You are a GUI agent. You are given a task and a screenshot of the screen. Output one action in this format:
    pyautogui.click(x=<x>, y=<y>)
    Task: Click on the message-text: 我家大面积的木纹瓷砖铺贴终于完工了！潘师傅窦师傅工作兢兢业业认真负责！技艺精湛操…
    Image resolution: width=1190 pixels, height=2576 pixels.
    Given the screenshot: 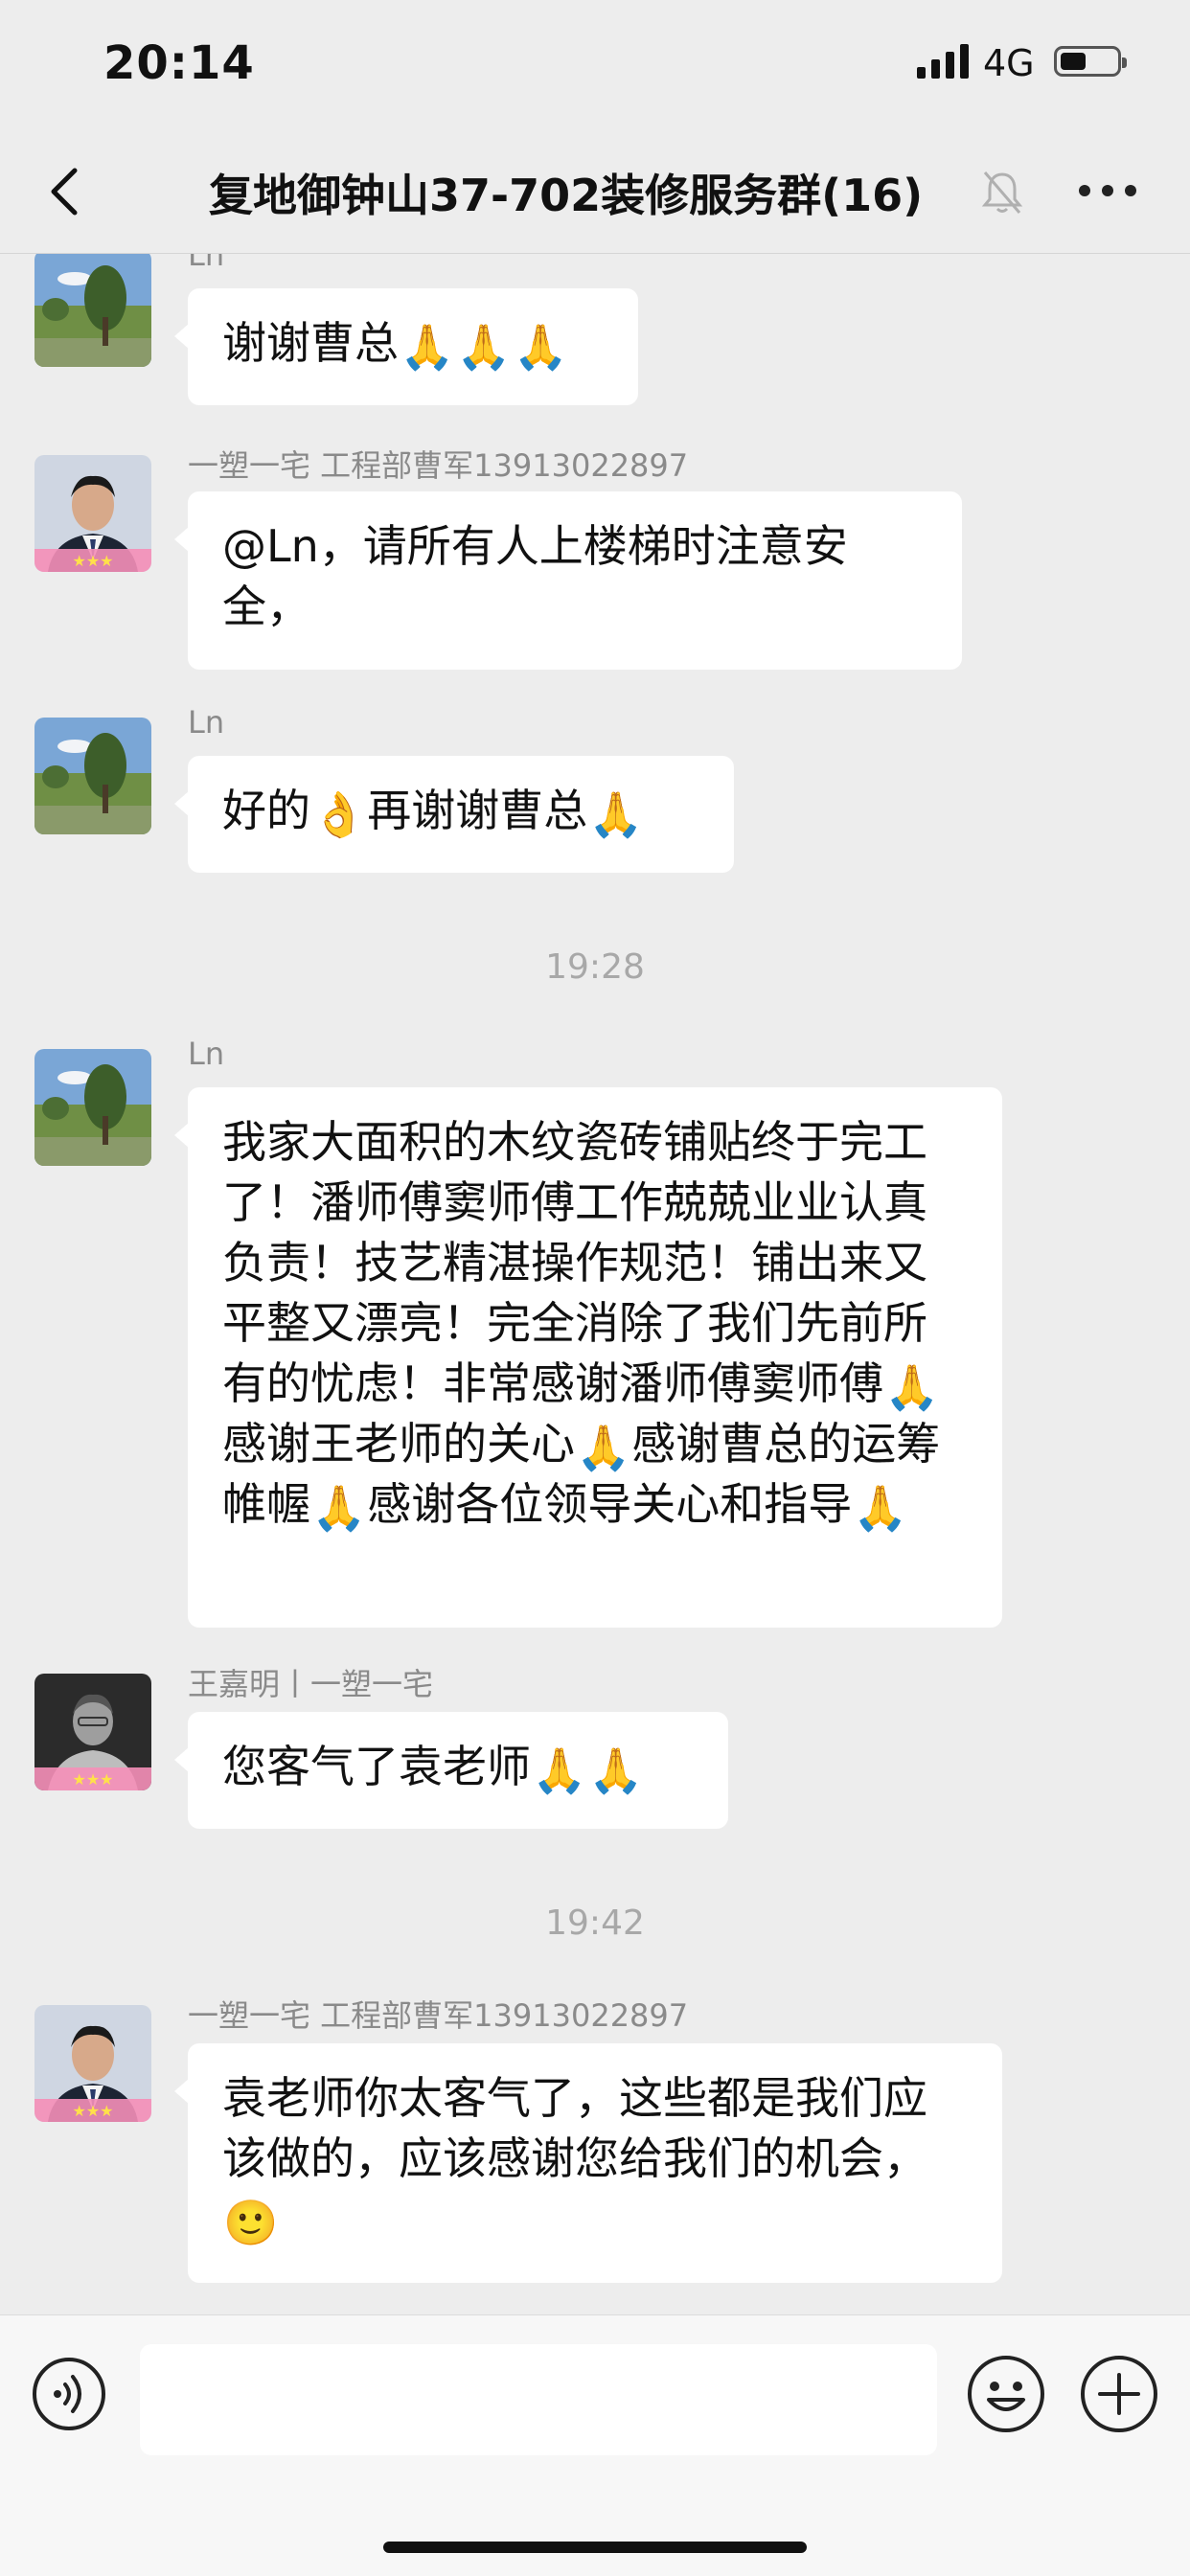 What is the action you would take?
    pyautogui.click(x=574, y=1263)
    